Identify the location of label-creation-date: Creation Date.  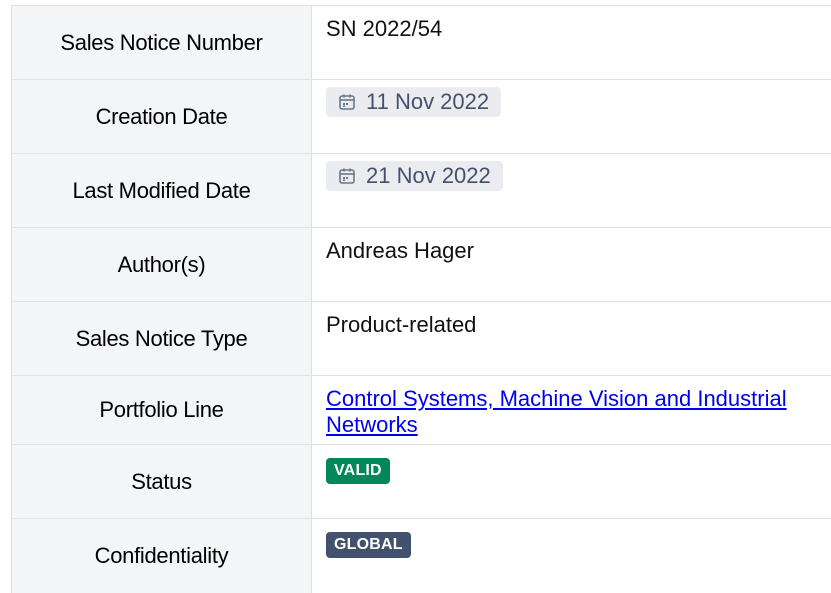
(161, 116).